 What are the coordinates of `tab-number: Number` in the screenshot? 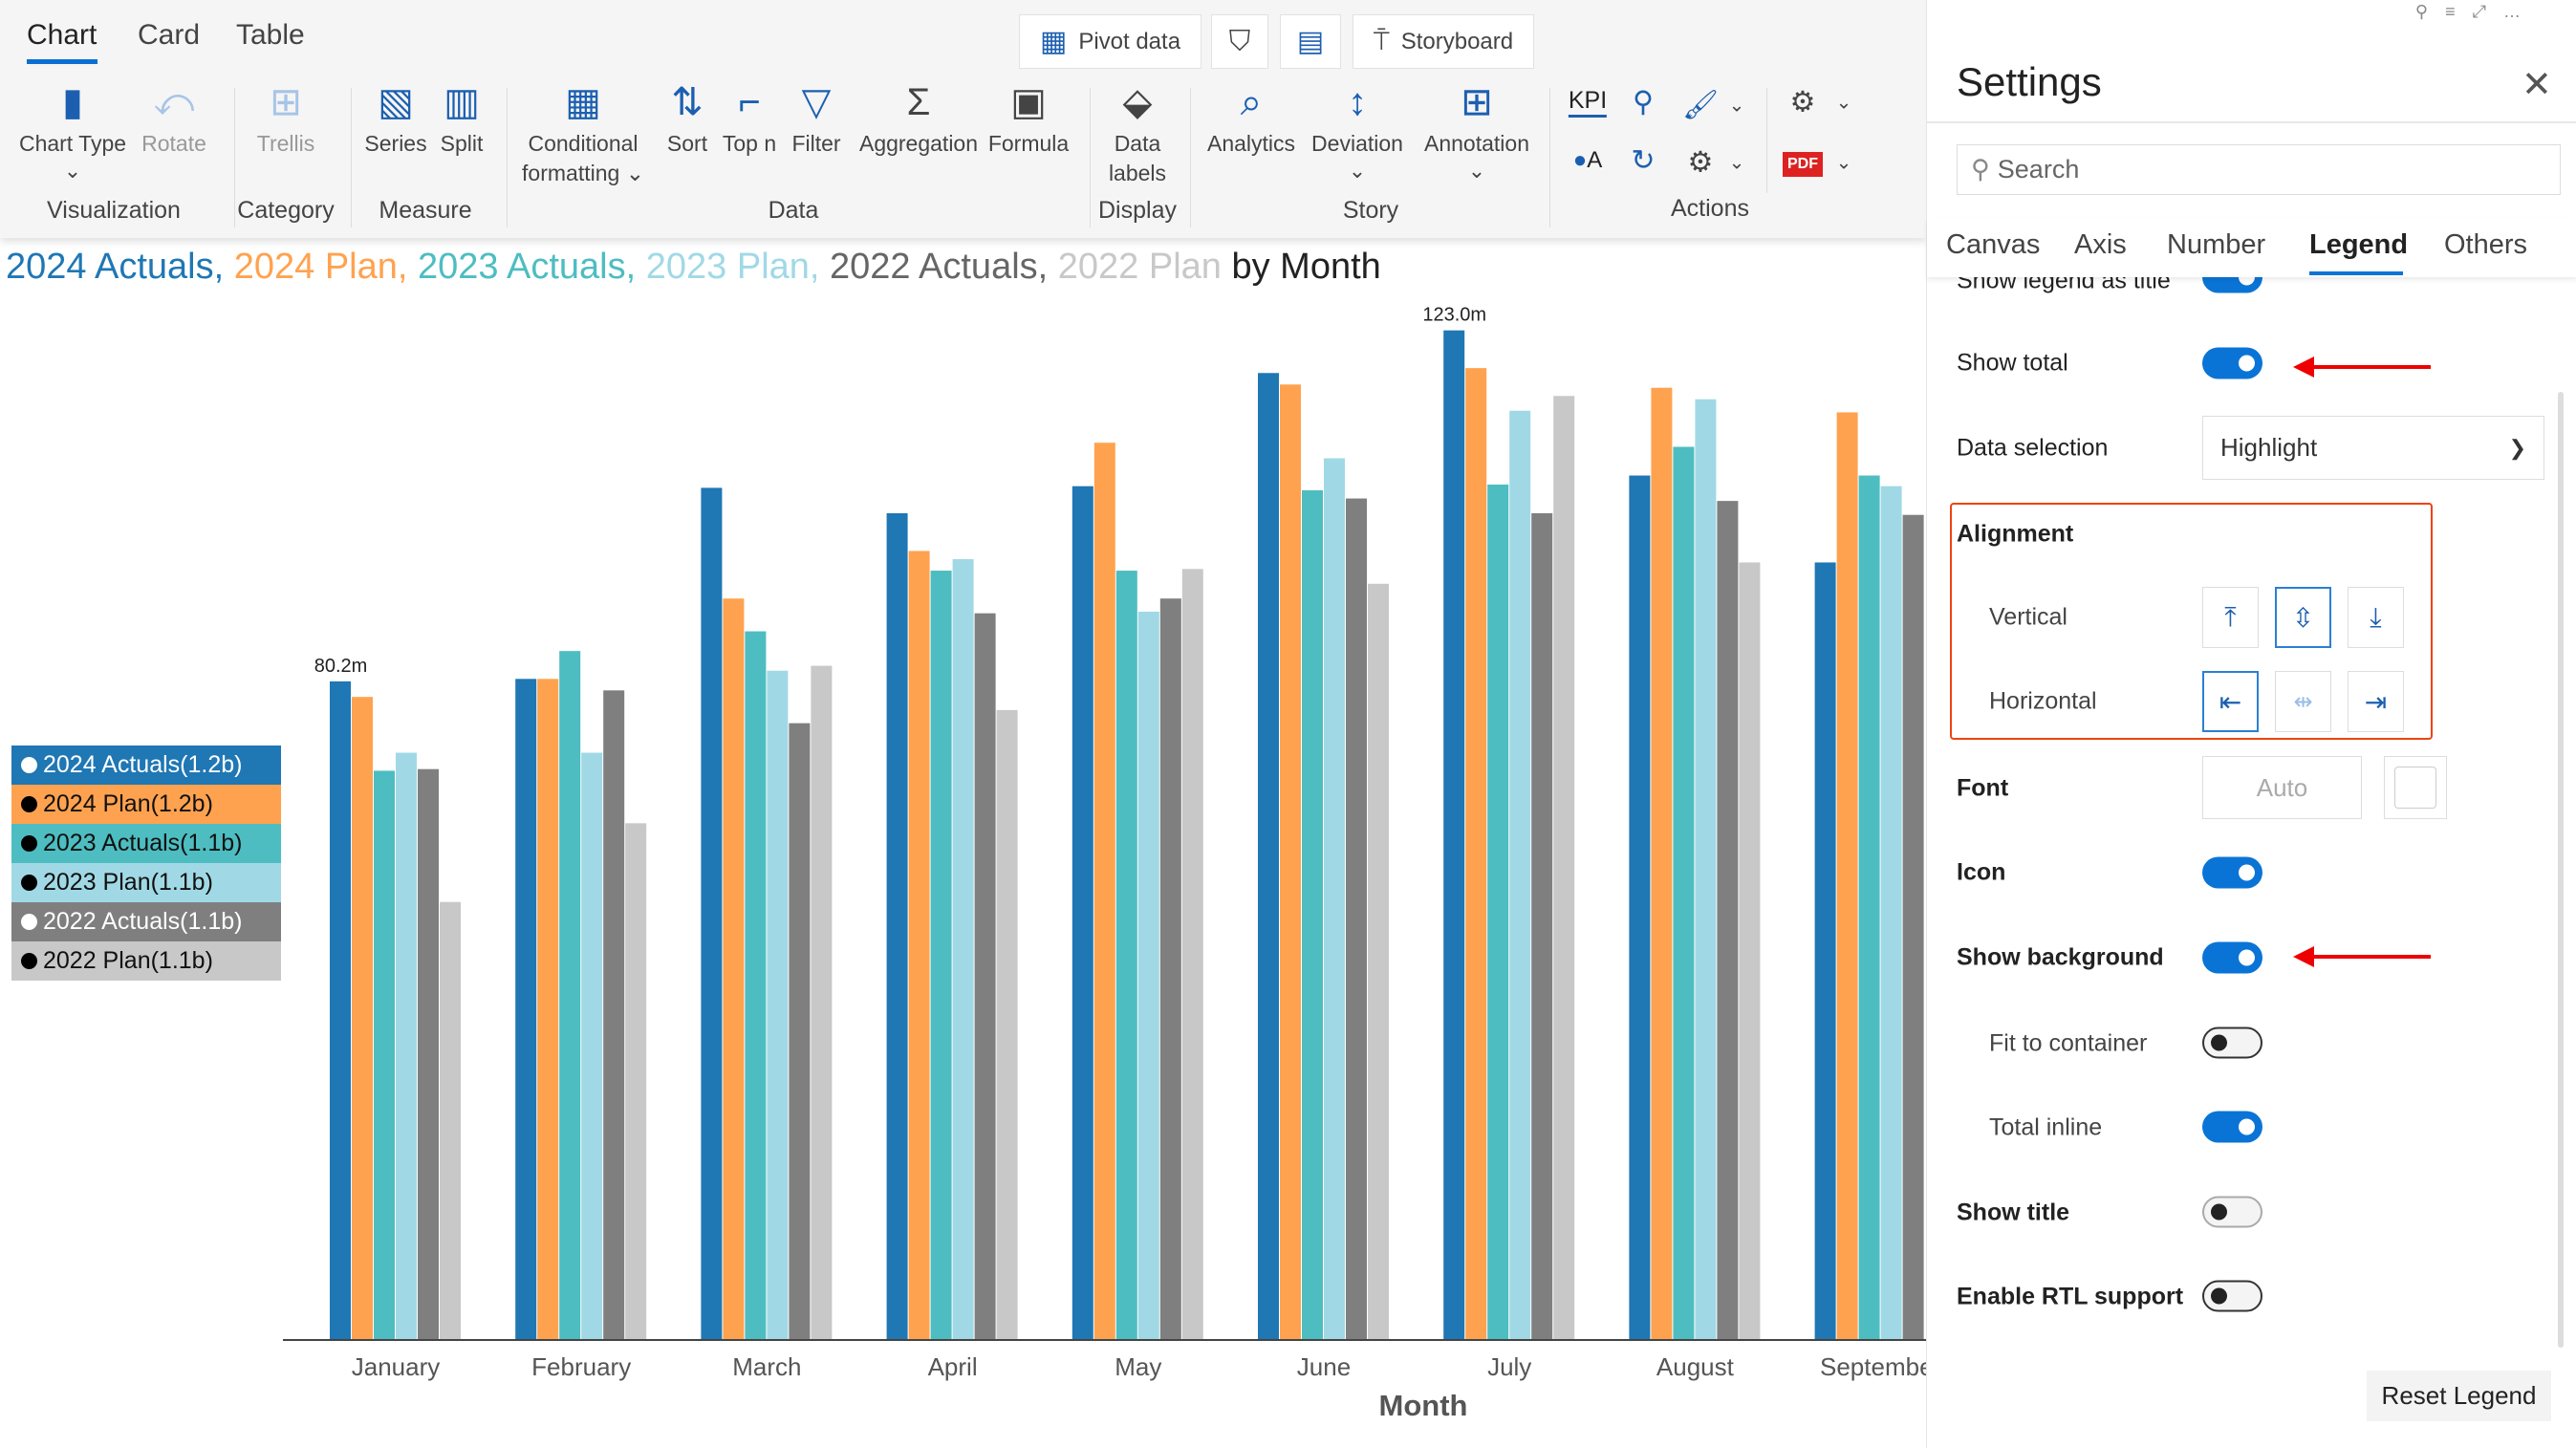 It's located at (2216, 245).